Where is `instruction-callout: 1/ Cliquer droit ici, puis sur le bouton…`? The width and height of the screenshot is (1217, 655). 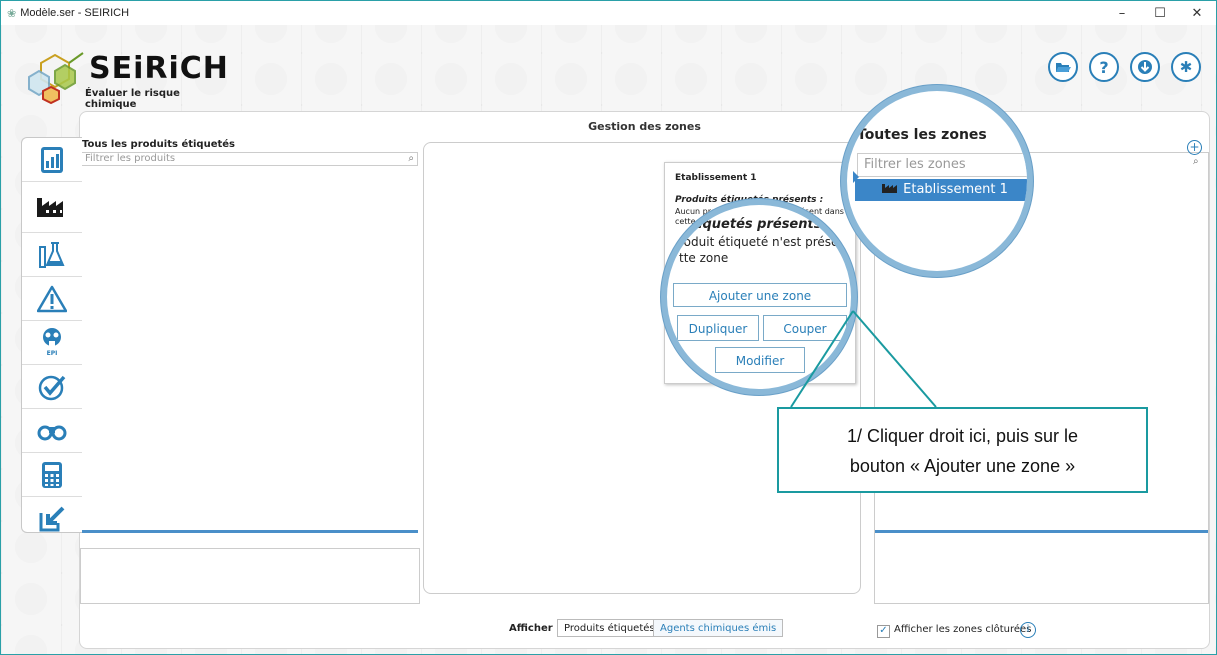 instruction-callout: 1/ Cliquer droit ici, puis sur le bouton… is located at coordinates (962, 450).